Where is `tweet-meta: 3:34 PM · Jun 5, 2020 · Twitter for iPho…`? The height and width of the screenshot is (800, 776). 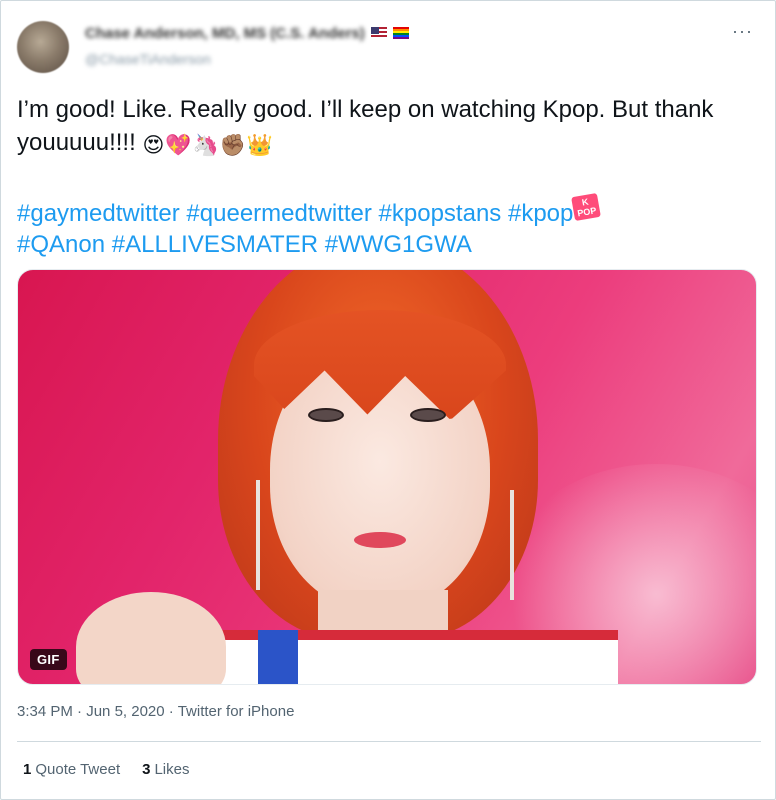
tweet-meta: 3:34 PM · Jun 5, 2020 · Twitter for iPho… is located at coordinates (155, 711).